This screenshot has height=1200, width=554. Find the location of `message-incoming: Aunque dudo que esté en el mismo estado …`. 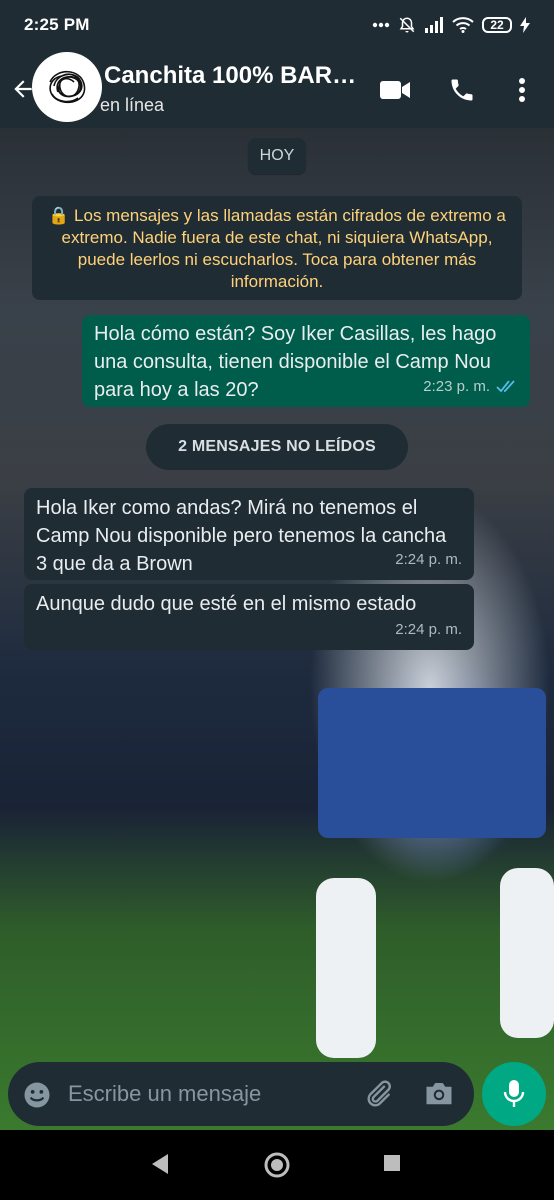

message-incoming: Aunque dudo que esté en el mismo estado … is located at coordinates (249, 617).